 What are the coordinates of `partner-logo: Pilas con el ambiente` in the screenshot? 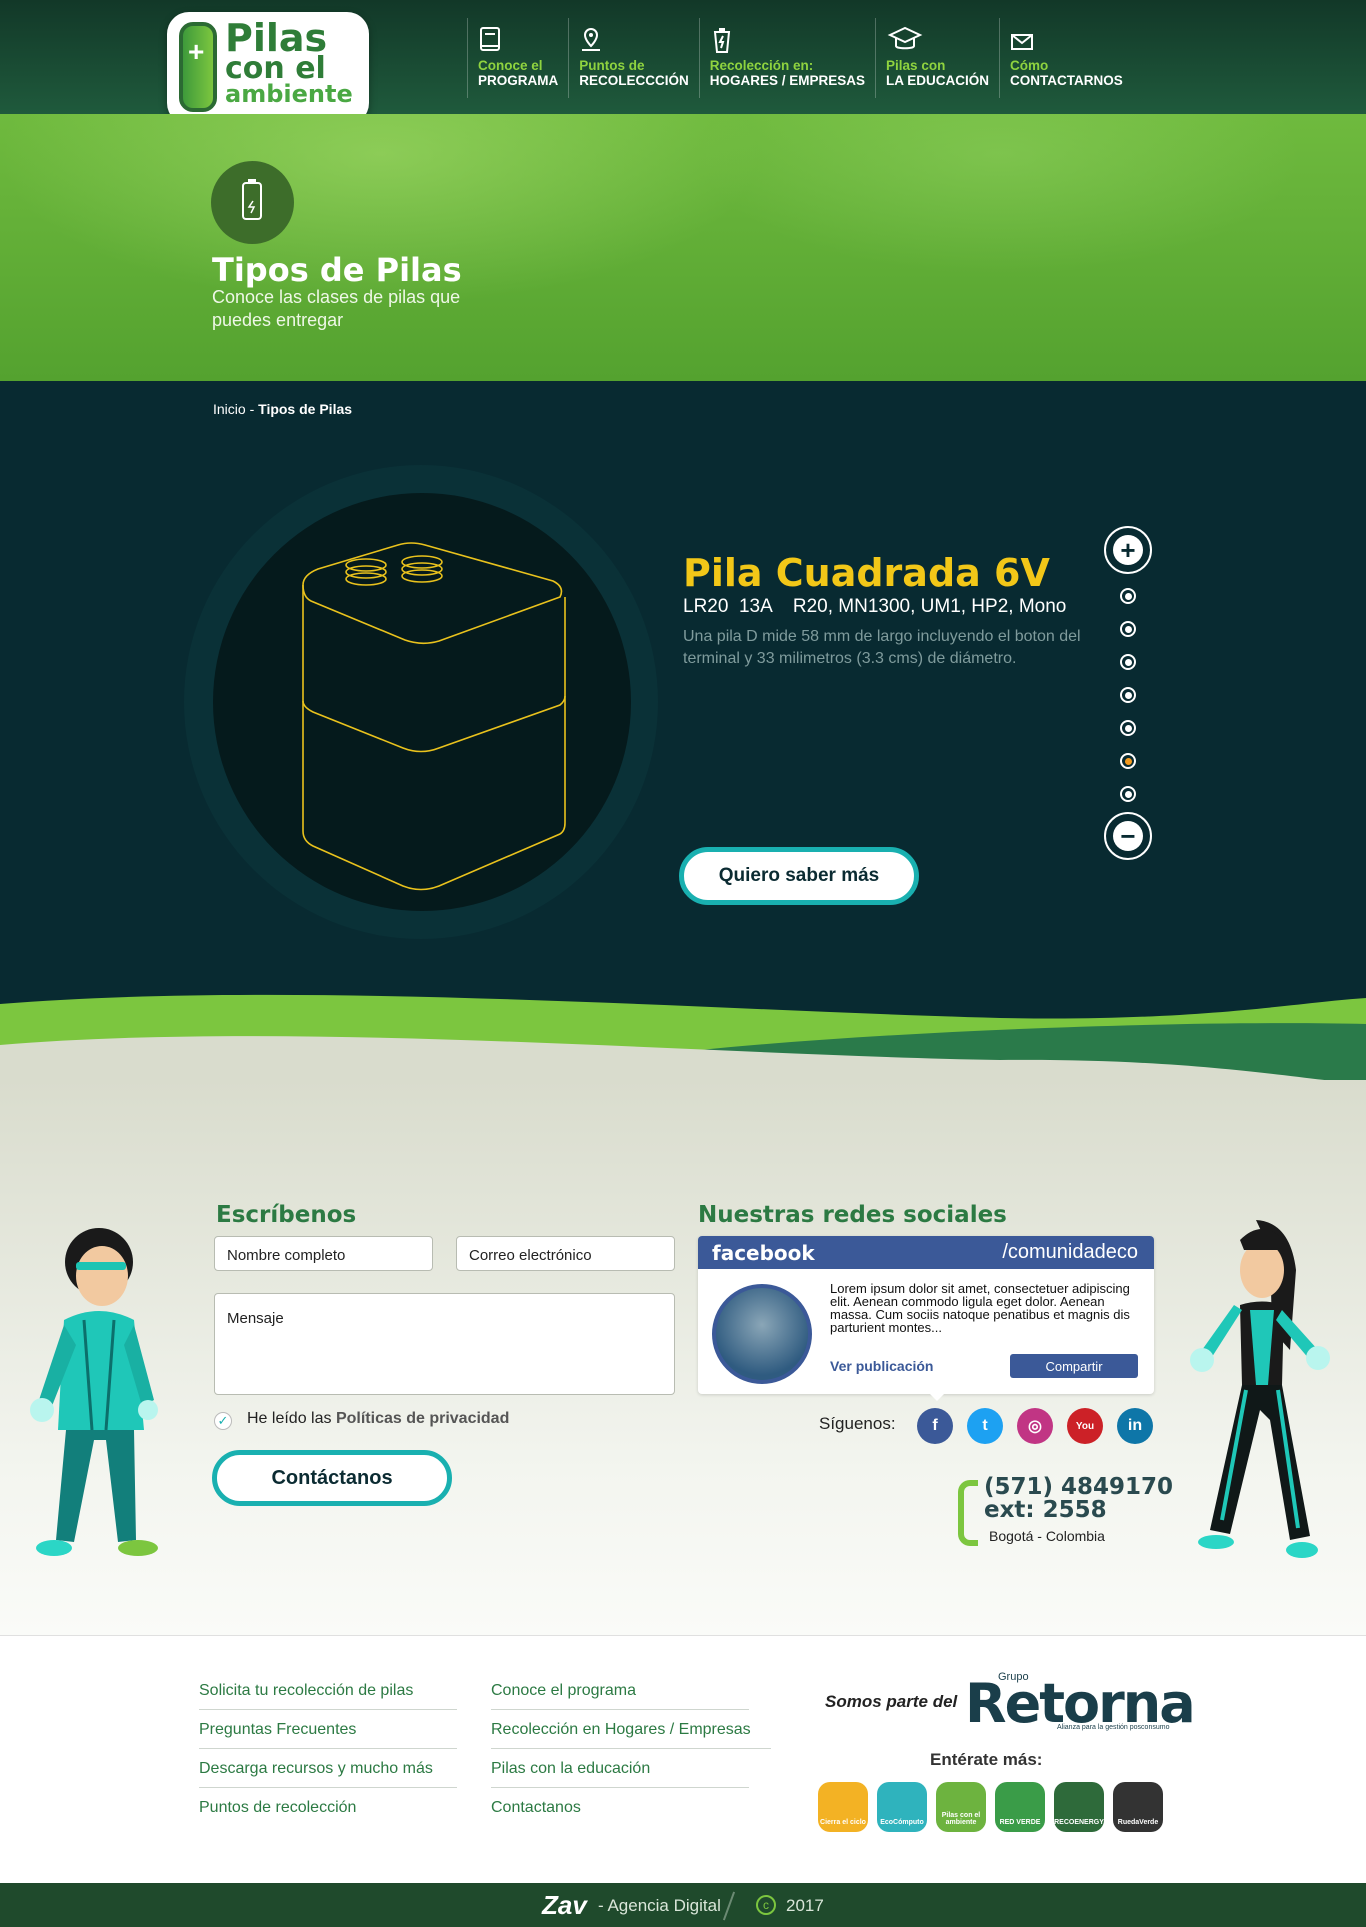 It's located at (961, 1807).